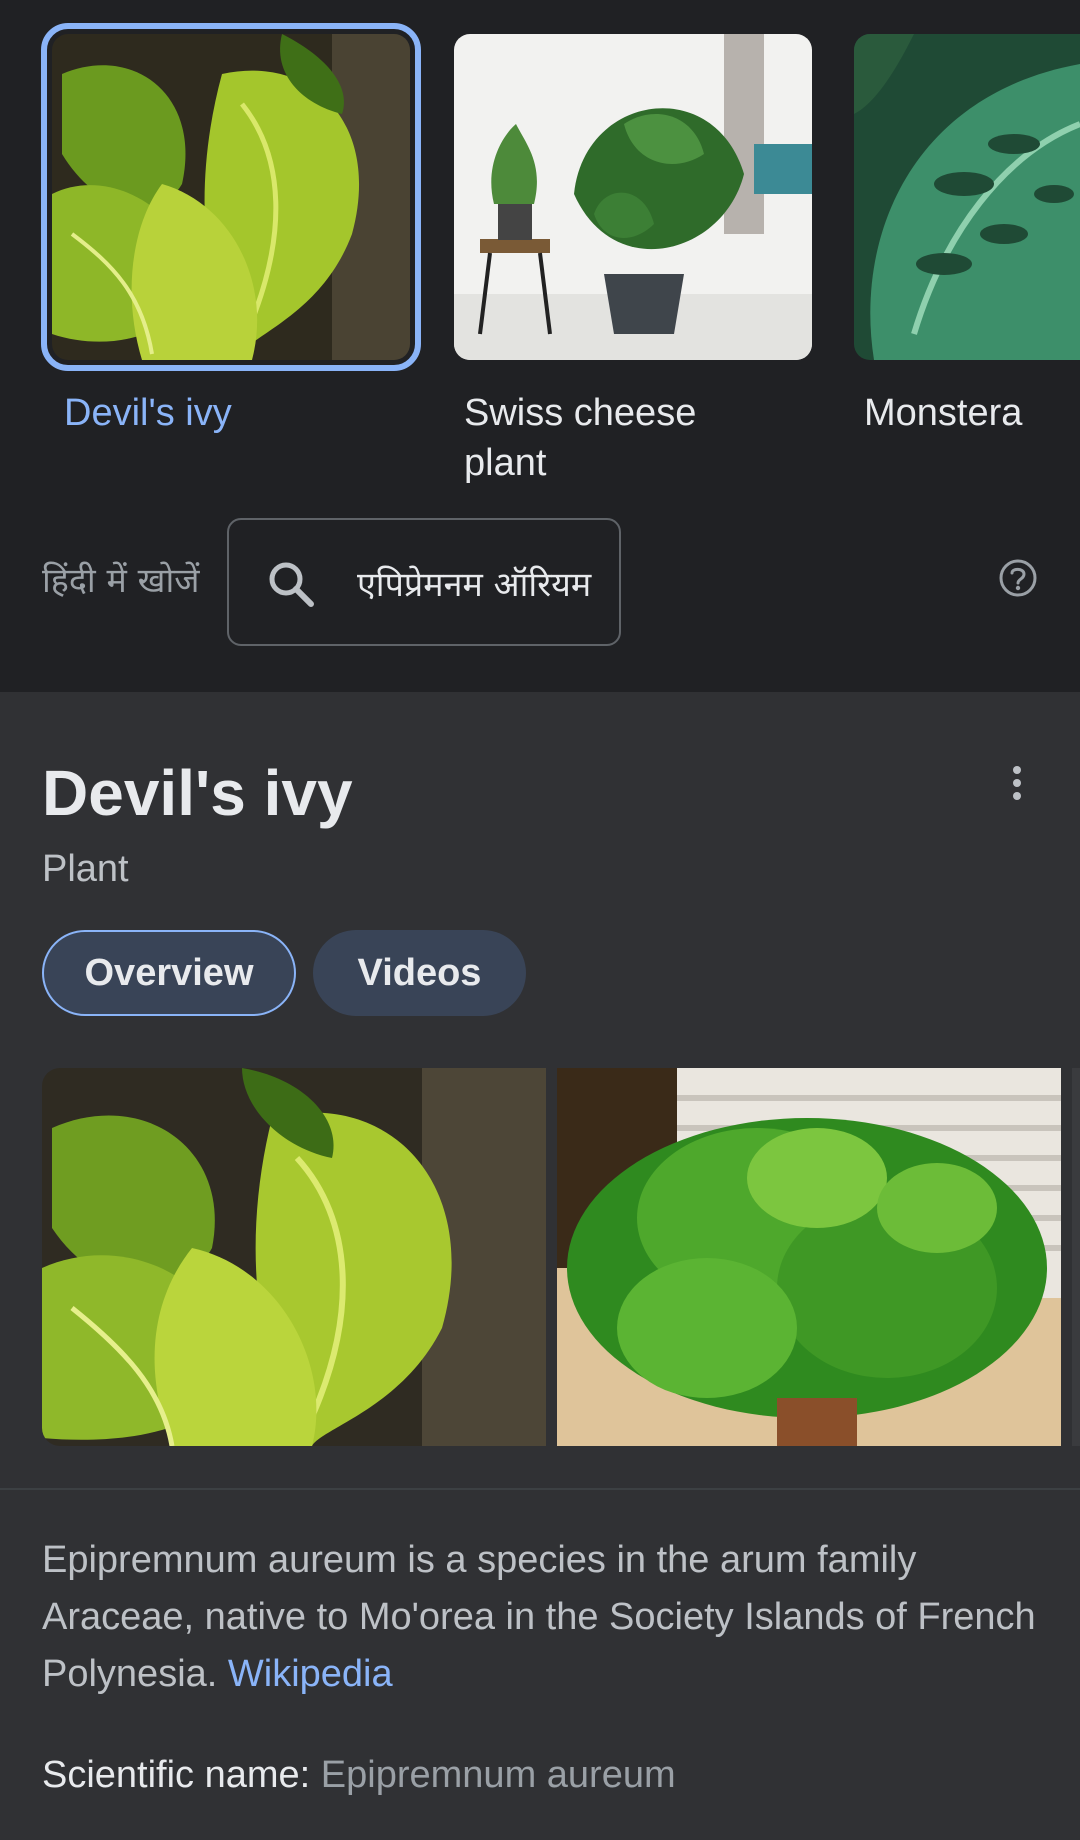  Describe the element at coordinates (474, 585) in the screenshot. I see `hindi-search-query: एपिप्रेमनम ऑरियम` at that location.